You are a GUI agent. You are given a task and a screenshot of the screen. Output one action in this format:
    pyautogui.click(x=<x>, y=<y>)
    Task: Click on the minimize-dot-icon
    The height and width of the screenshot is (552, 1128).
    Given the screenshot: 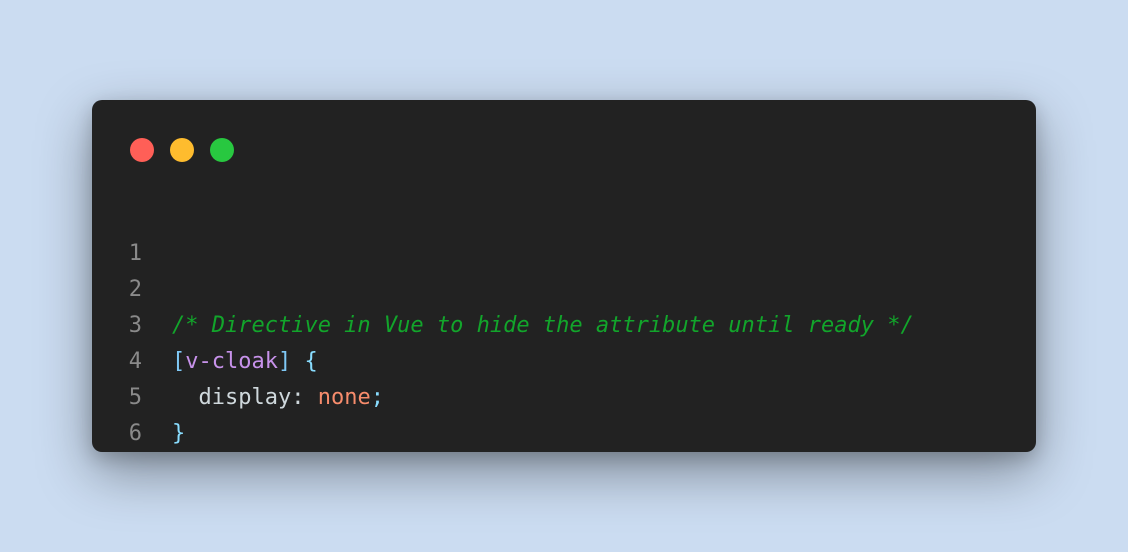 What is the action you would take?
    pyautogui.click(x=182, y=150)
    